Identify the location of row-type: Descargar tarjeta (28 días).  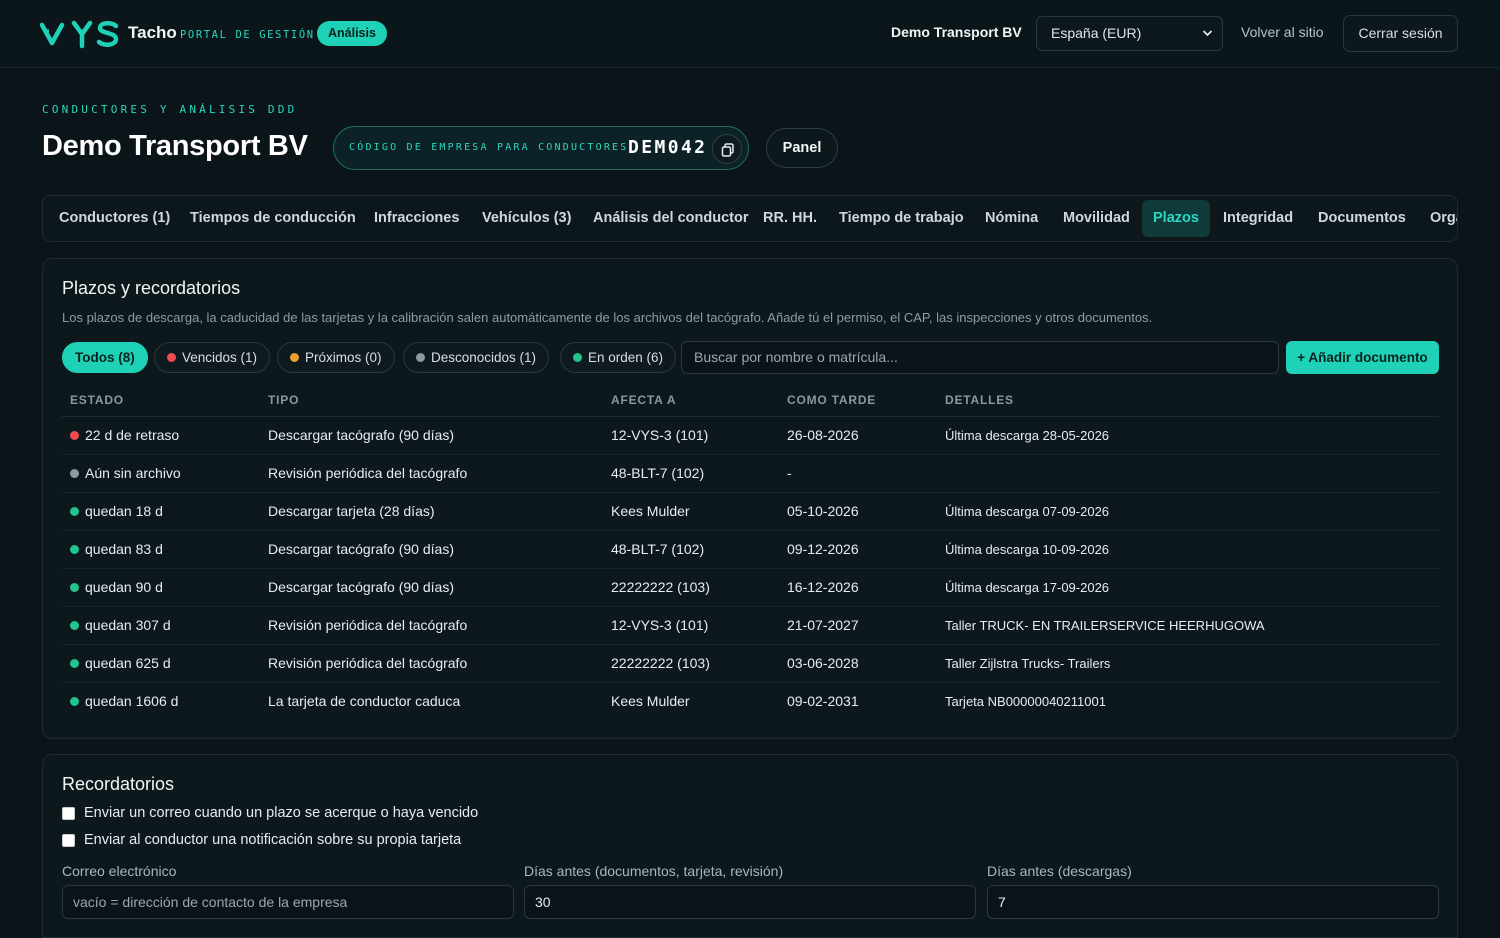
(351, 511).